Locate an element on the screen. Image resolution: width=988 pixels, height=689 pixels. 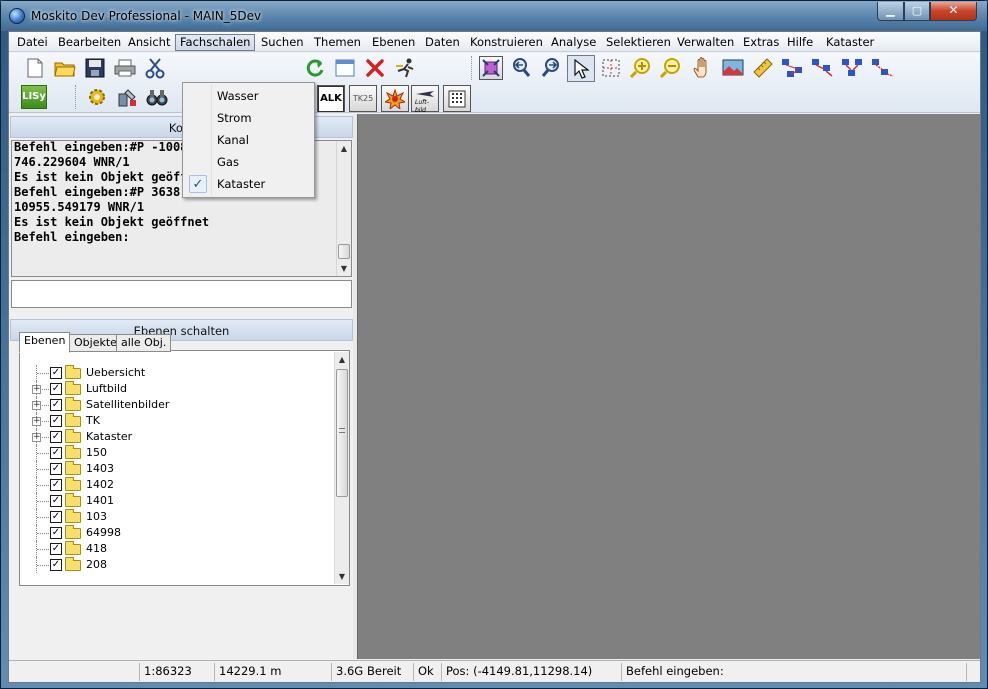
tree-item: ✓ 418 is located at coordinates (172, 549).